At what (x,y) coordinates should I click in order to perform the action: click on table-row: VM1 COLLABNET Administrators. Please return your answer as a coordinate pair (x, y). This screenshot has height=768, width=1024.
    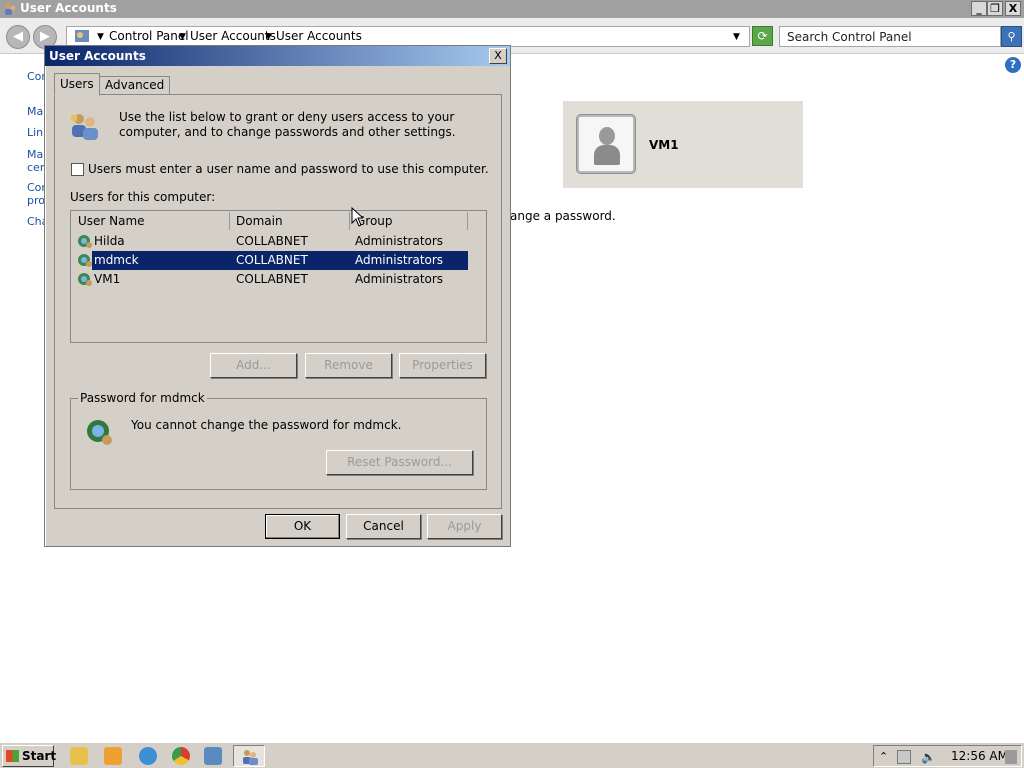
    Looking at the image, I should click on (270, 279).